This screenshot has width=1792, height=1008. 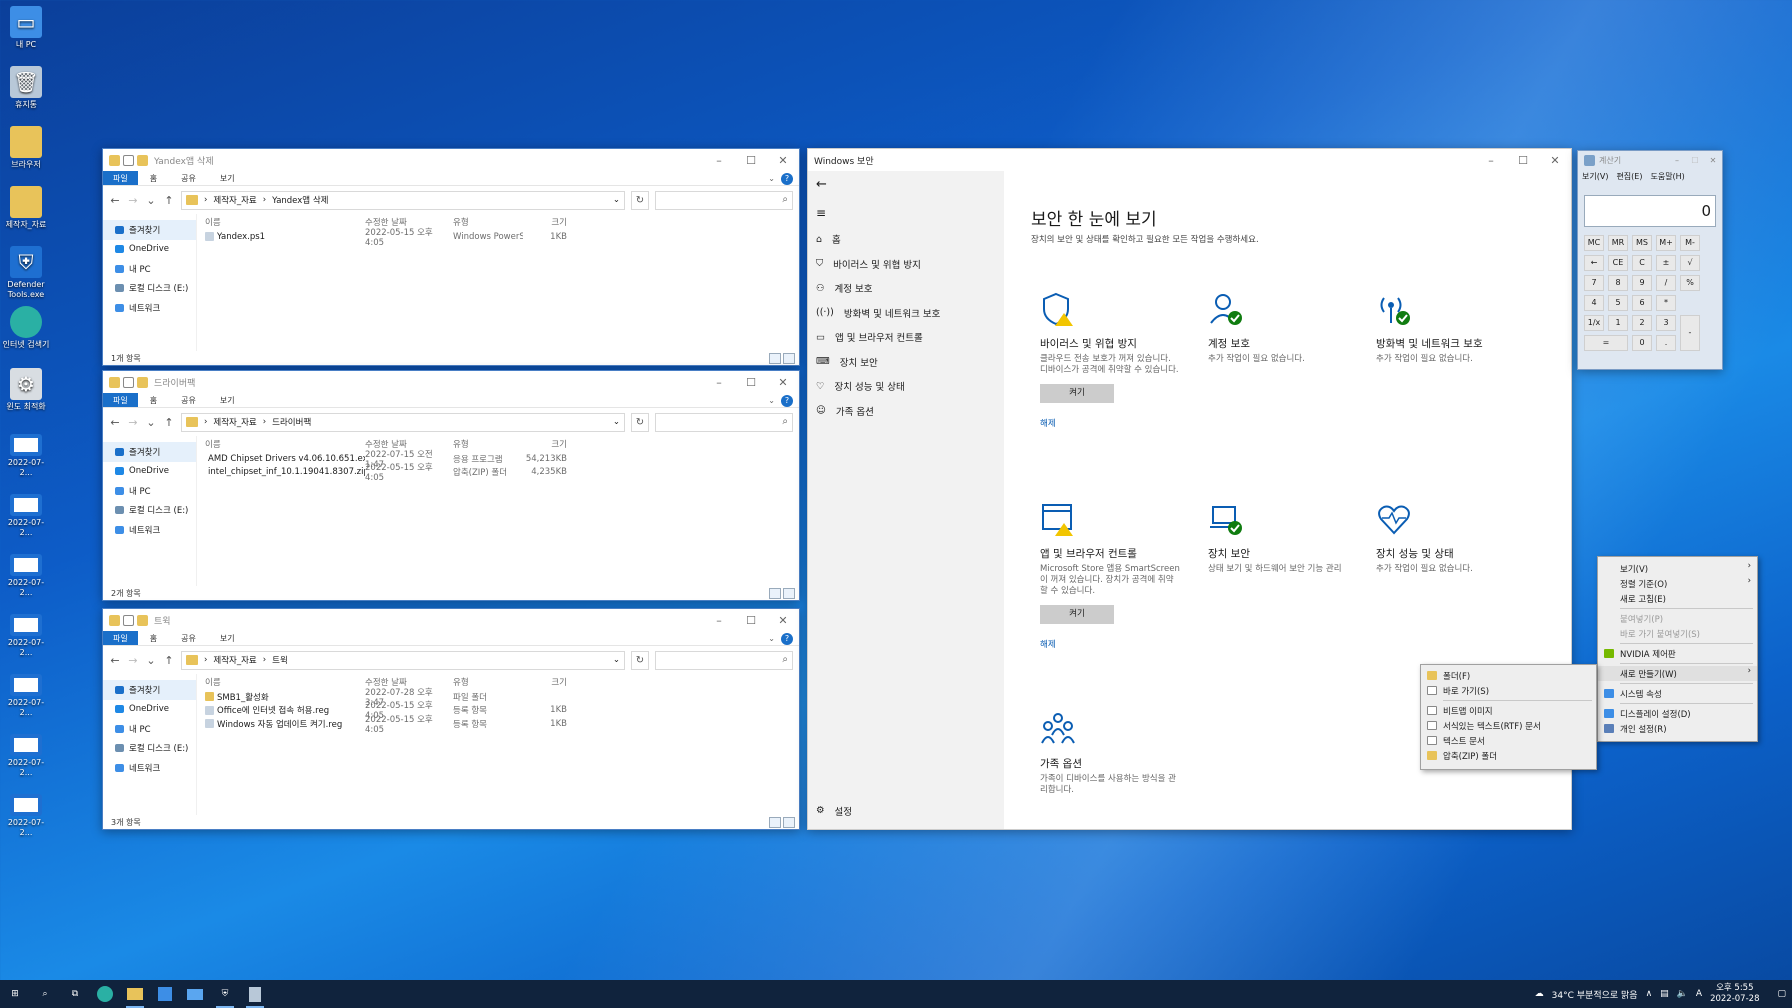 What do you see at coordinates (1446, 586) in the screenshot?
I see `card-performance: 장치 성능 및 상태 추가 작업이 필요 없습니다.` at bounding box center [1446, 586].